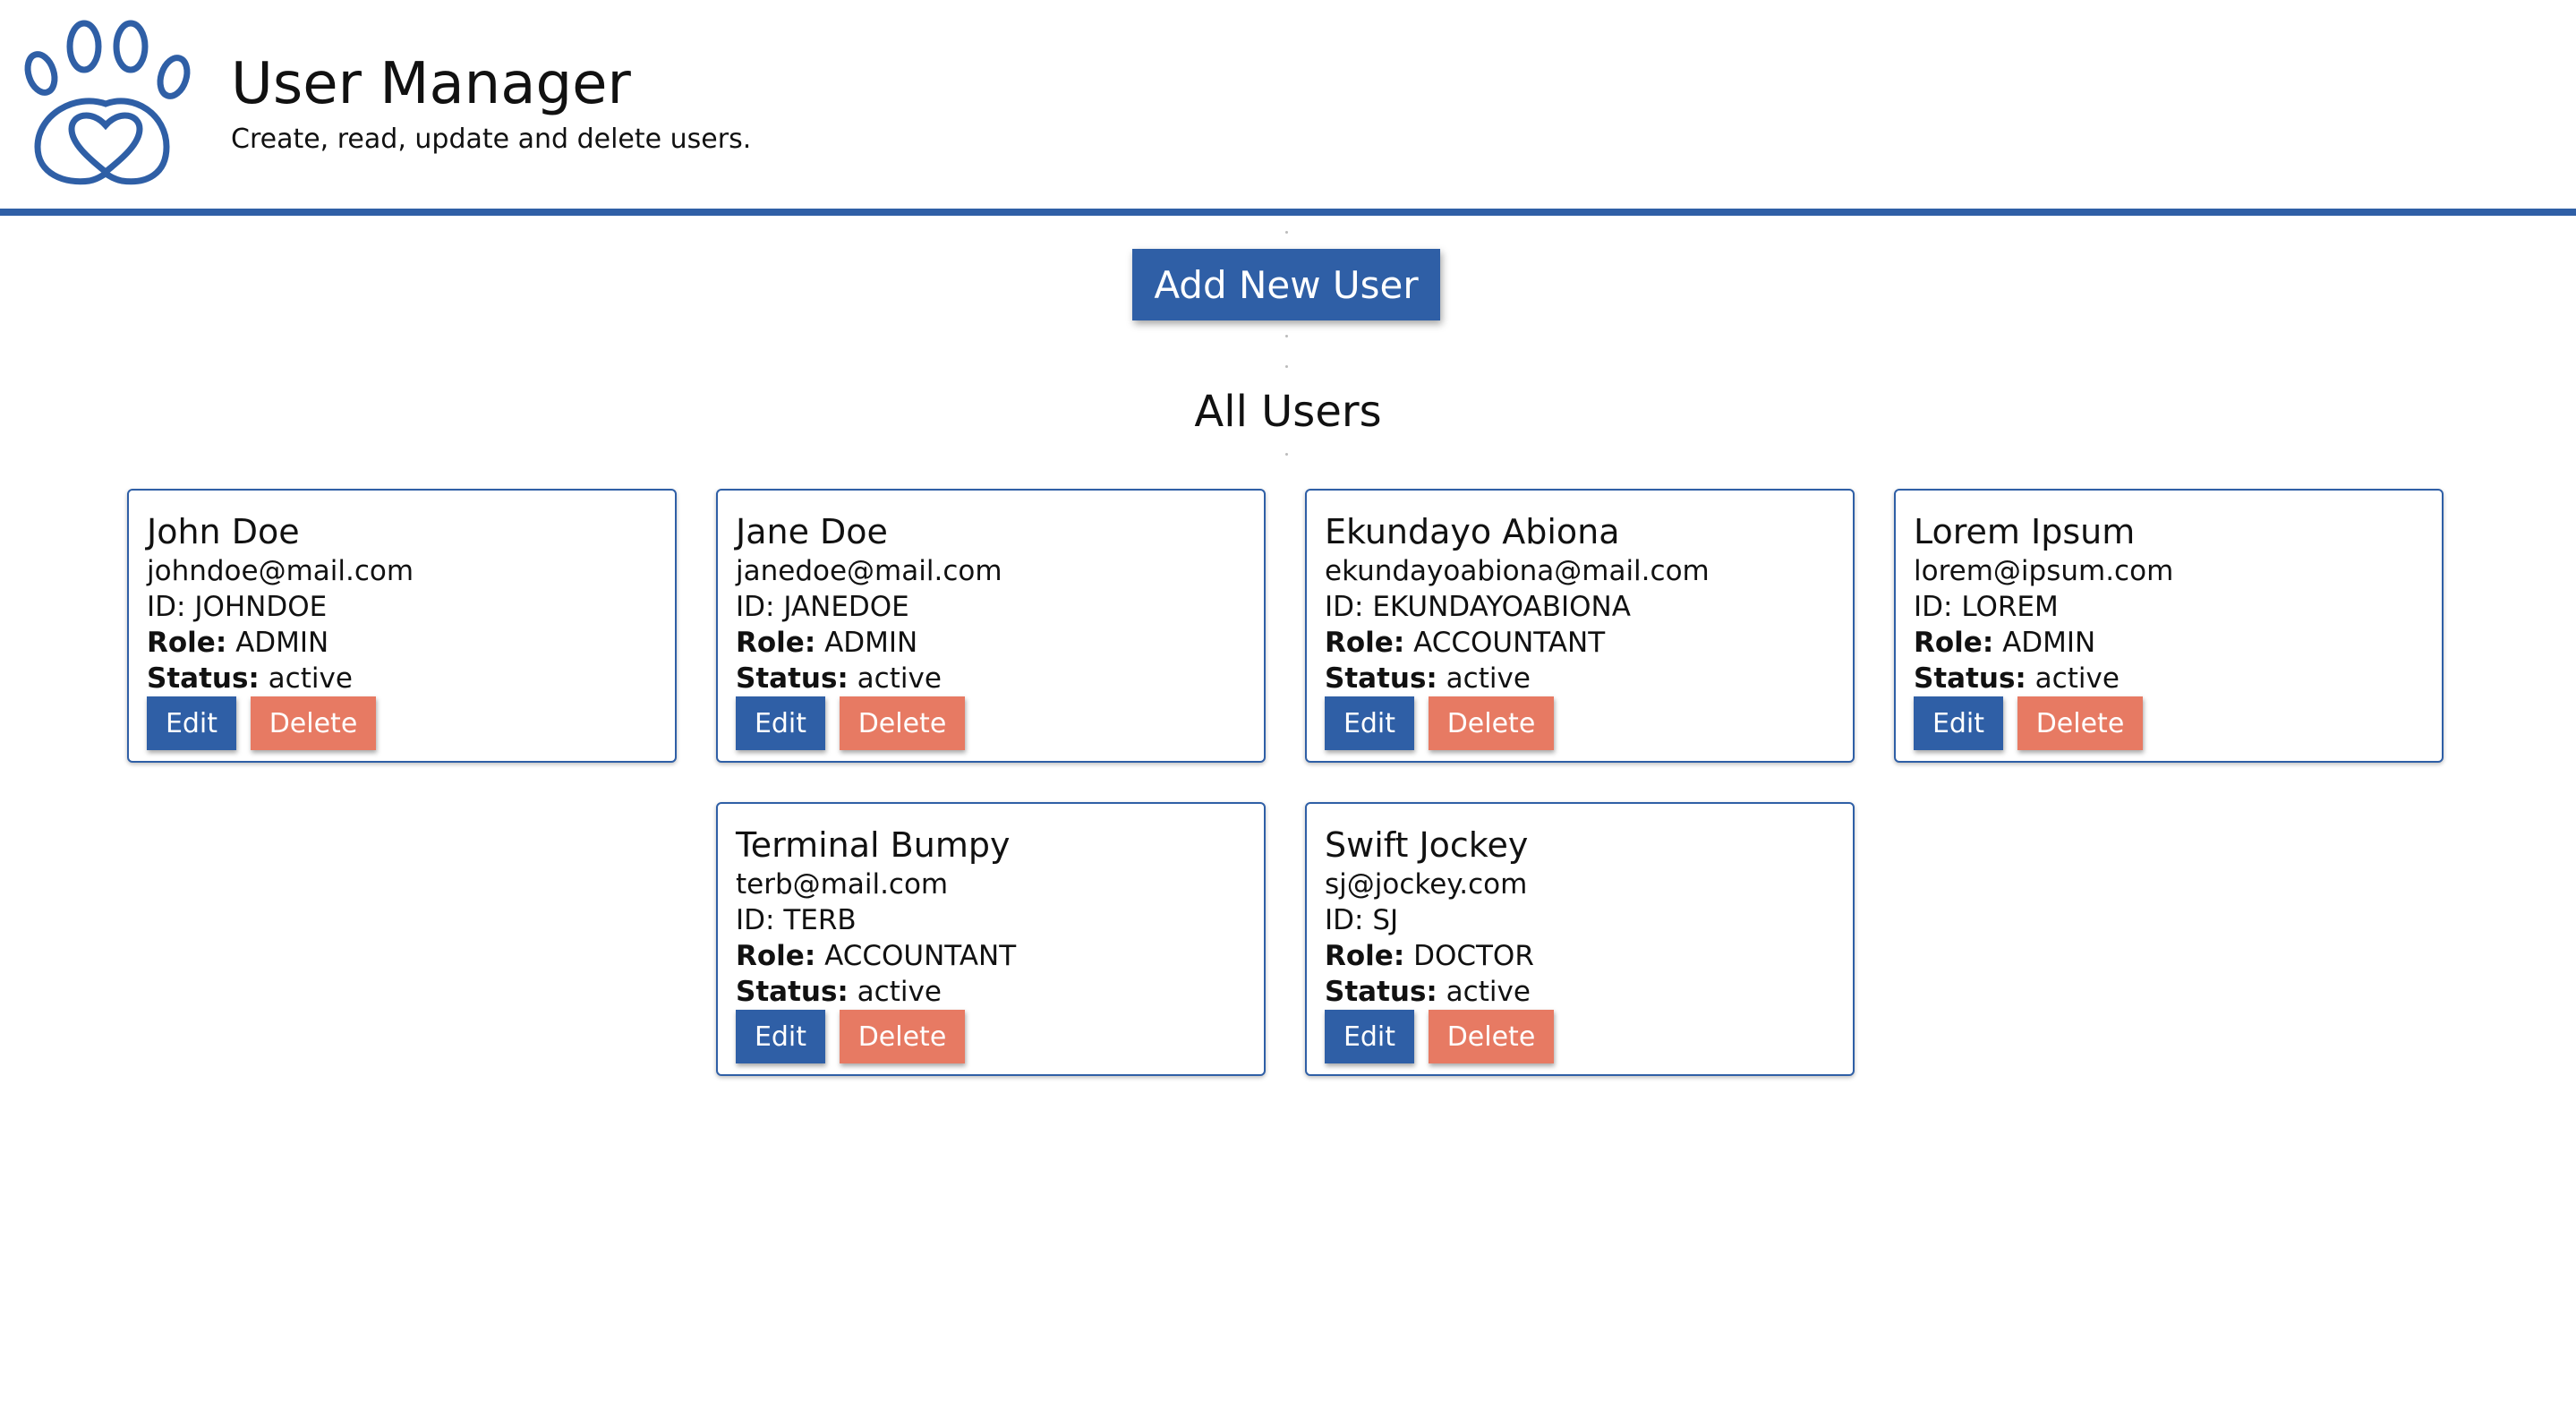 Image resolution: width=2576 pixels, height=1409 pixels. Describe the element at coordinates (1517, 571) in the screenshot. I see `user-email: ekundayoabiona@mail.com` at that location.